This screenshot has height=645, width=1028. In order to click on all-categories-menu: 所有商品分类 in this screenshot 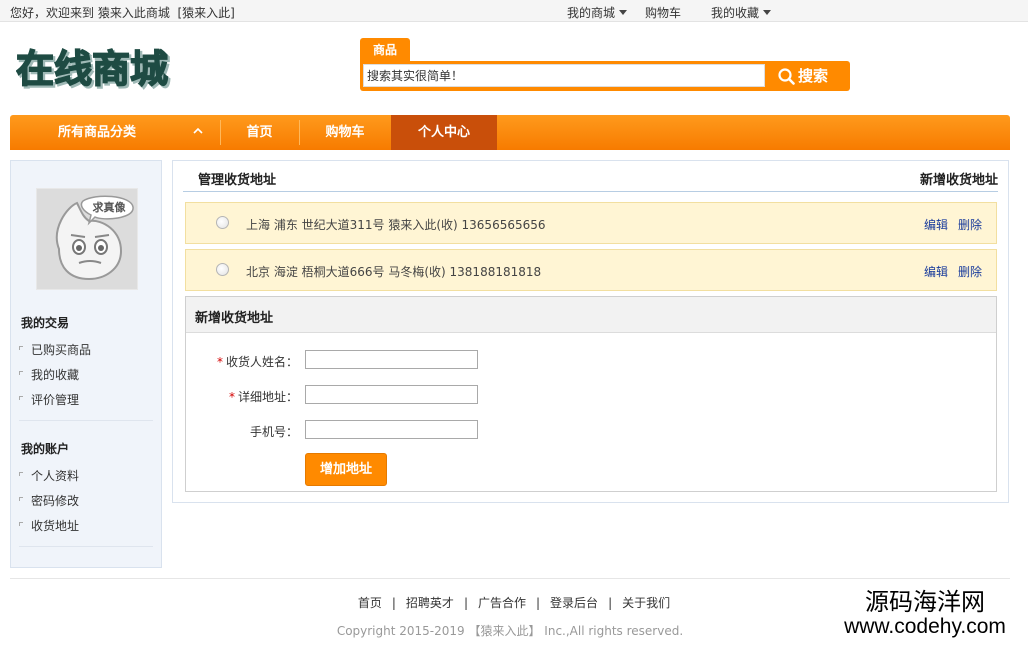, I will do `click(115, 132)`.